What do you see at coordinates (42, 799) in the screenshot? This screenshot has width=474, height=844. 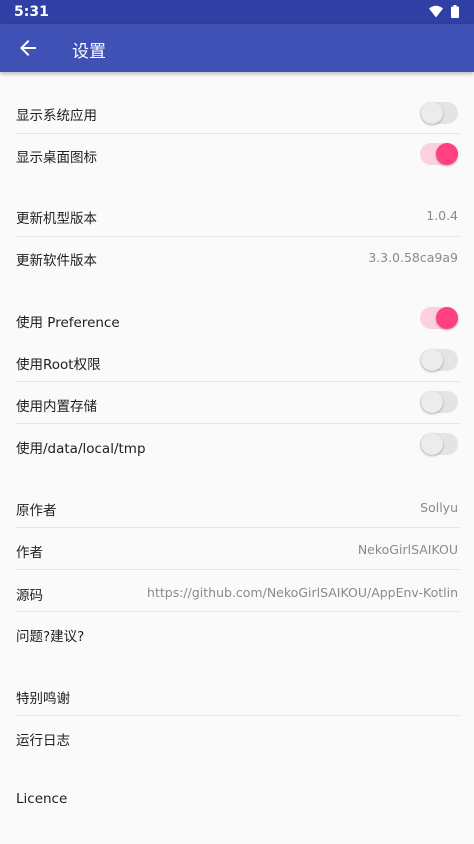 I see `setting-label: Licence` at bounding box center [42, 799].